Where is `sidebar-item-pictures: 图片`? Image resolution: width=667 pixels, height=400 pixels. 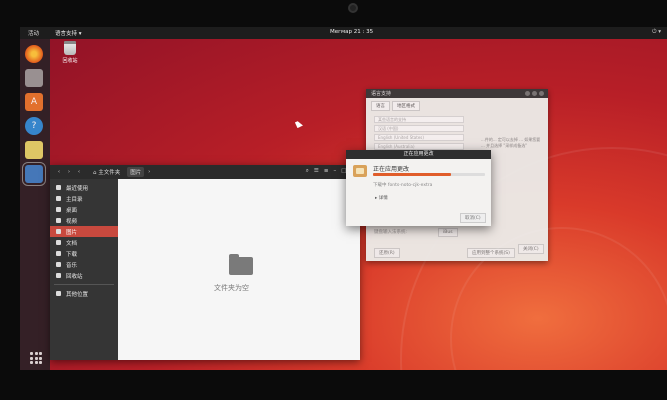
sidebar-item-pictures: 图片 is located at coordinates (84, 231).